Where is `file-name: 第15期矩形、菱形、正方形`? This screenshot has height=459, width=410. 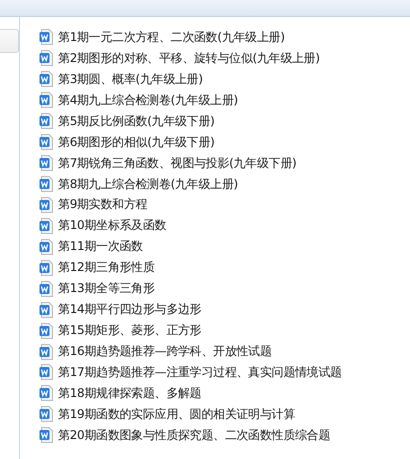
file-name: 第15期矩形、菱形、正方形 is located at coordinates (130, 331).